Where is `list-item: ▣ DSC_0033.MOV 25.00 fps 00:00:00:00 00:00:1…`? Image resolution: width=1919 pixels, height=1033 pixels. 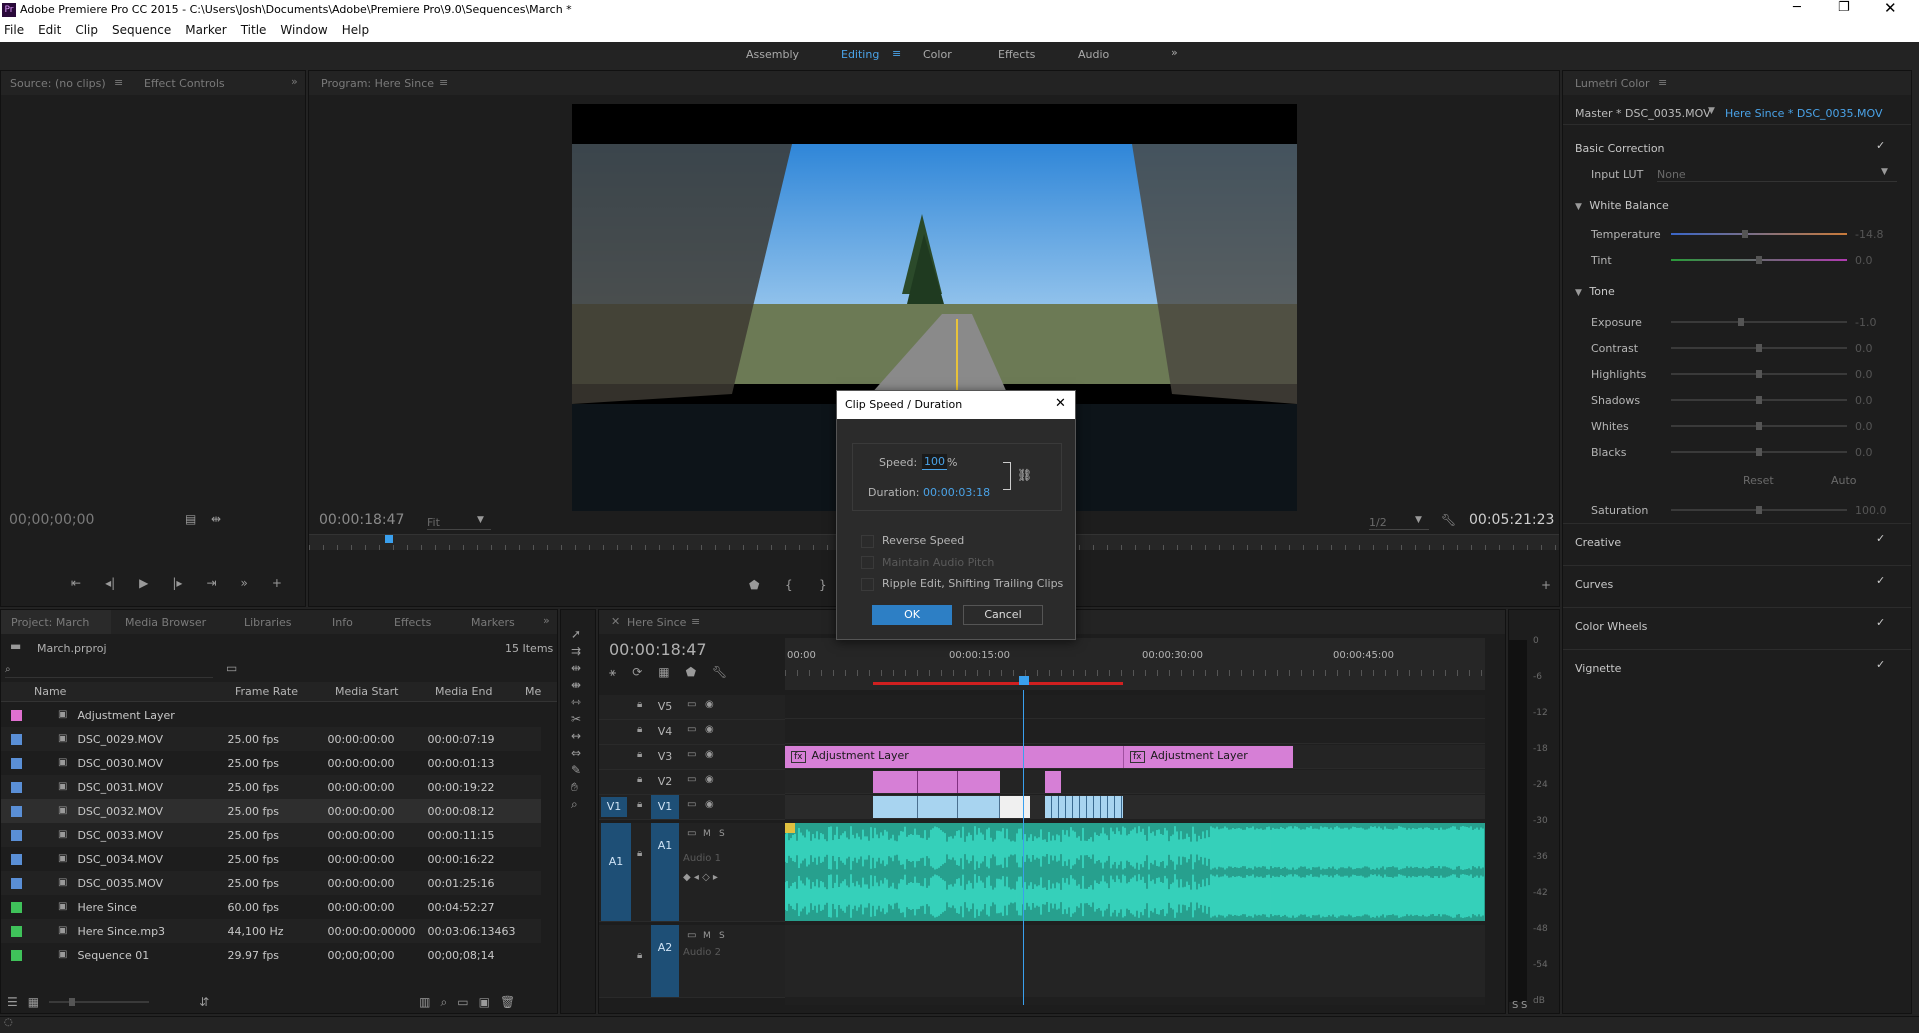 list-item: ▣ DSC_0033.MOV 25.00 fps 00:00:00:00 00:00:1… is located at coordinates (271, 835).